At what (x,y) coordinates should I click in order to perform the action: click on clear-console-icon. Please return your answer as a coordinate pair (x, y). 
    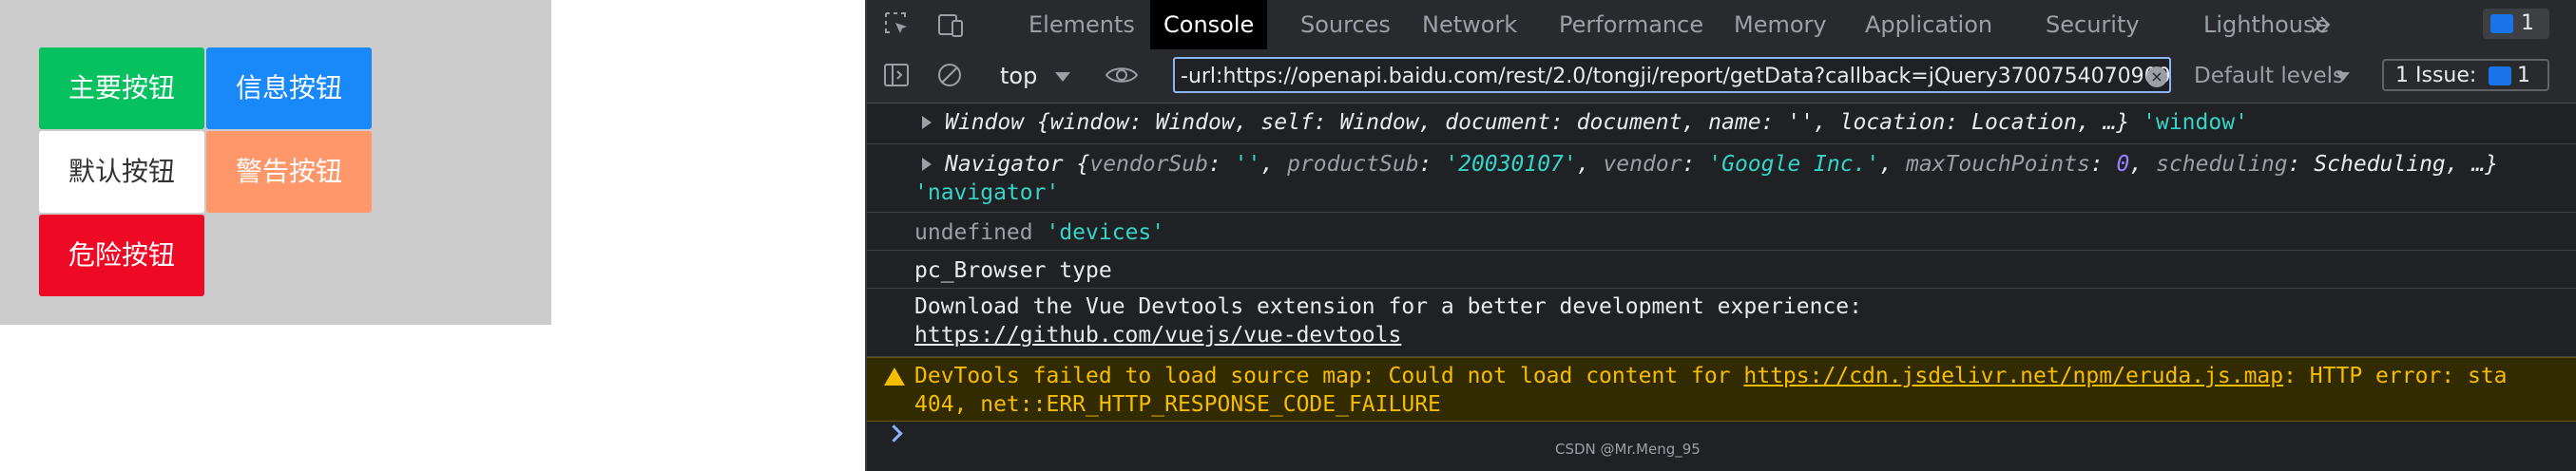
    Looking at the image, I should click on (951, 76).